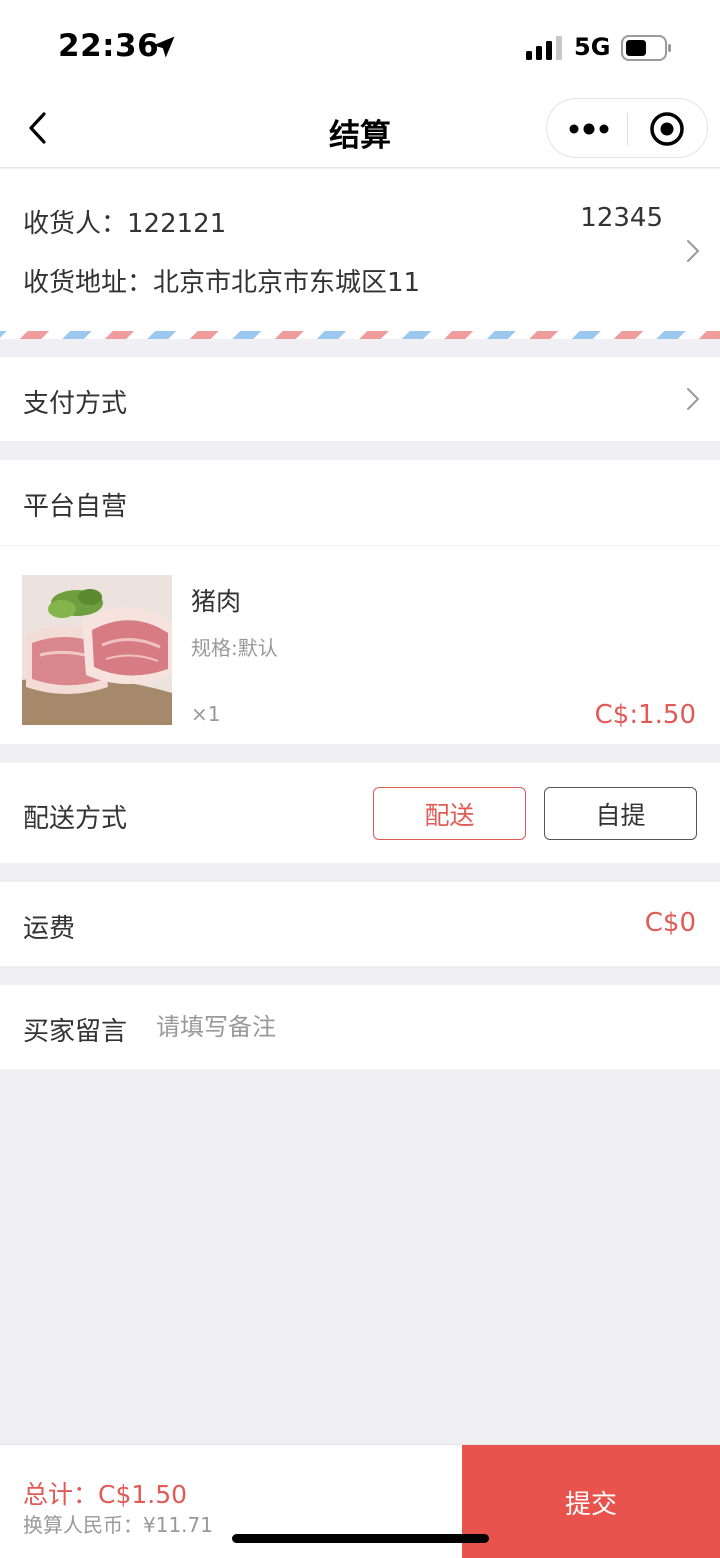  I want to click on payment-method-label: 支付方式, so click(75, 404).